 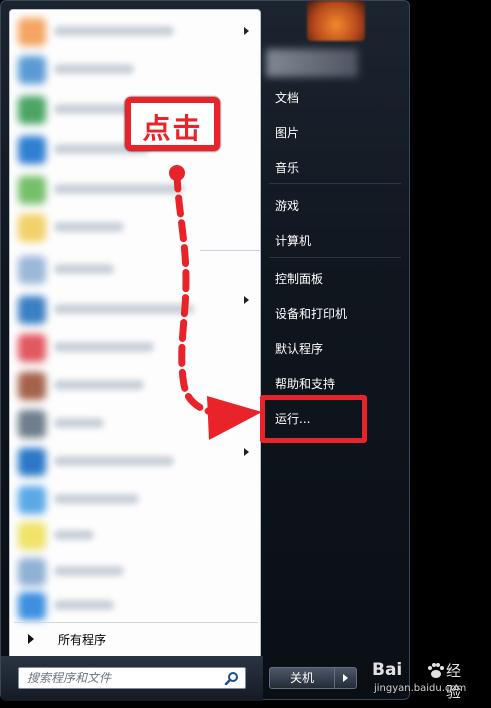 I want to click on user-avatar, so click(x=336, y=21).